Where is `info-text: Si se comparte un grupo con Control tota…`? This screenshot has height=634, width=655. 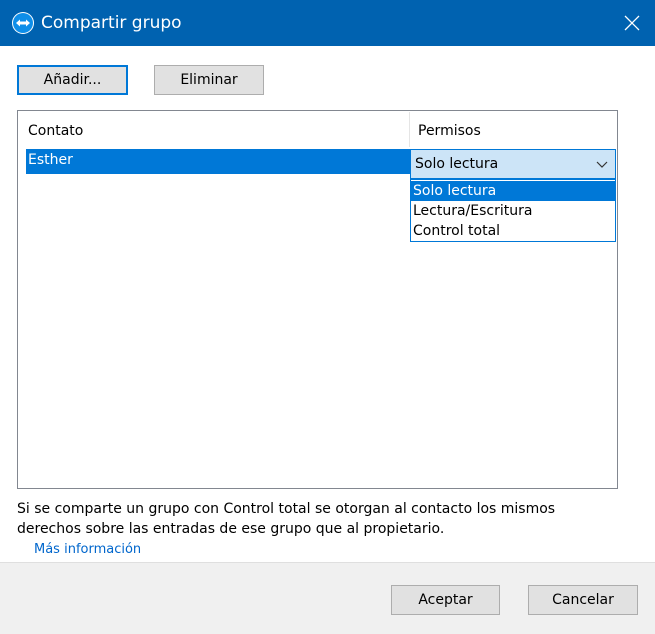
info-text: Si se comparte un grupo con Control tota… is located at coordinates (317, 519).